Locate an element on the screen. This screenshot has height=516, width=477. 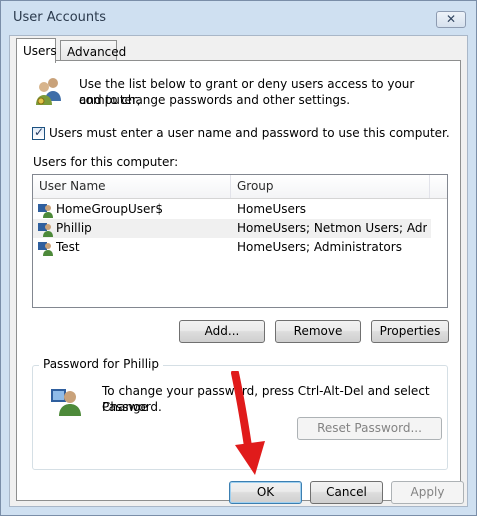
remove-button: Remove is located at coordinates (318, 331).